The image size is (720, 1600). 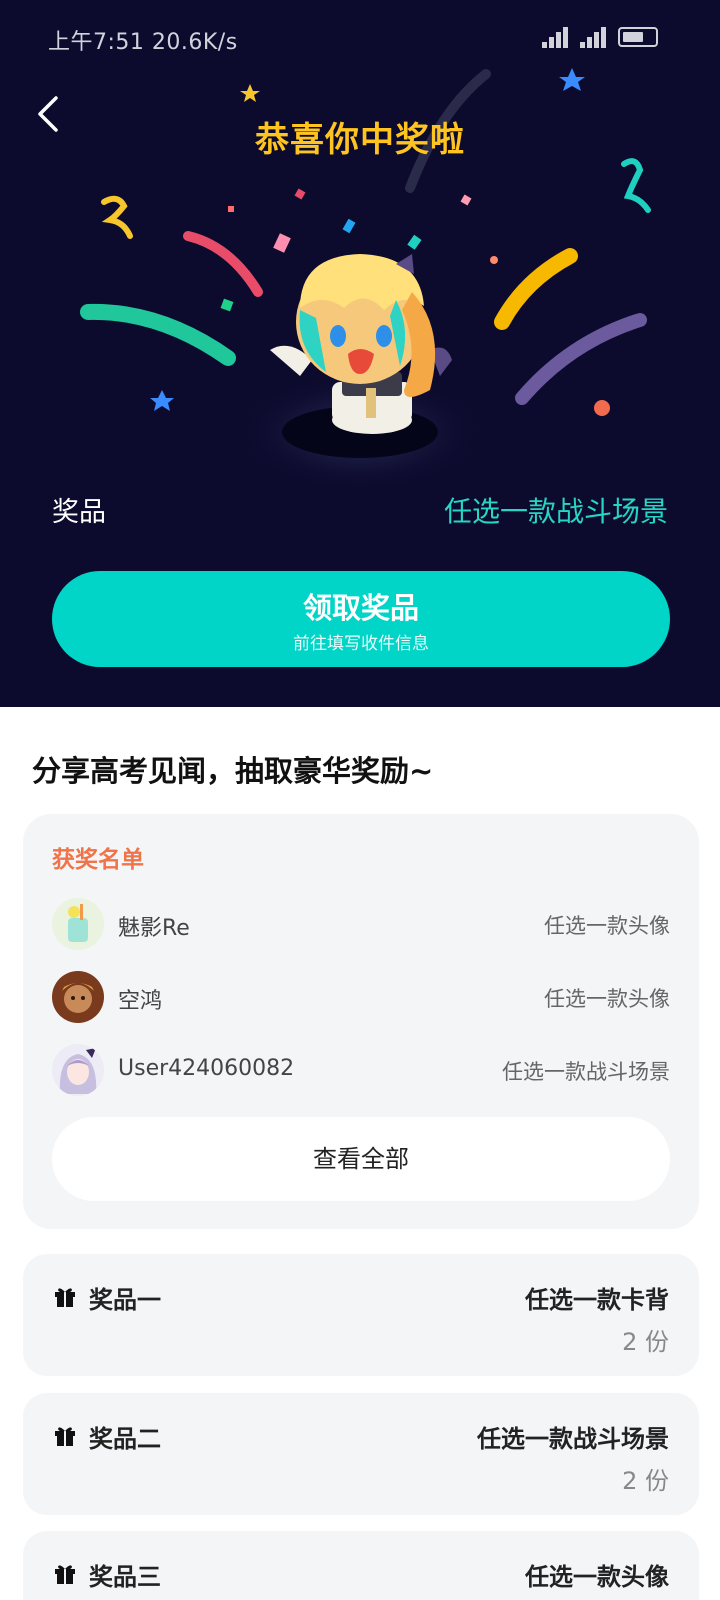 I want to click on winners-heading: 获奖名单, so click(x=98, y=860).